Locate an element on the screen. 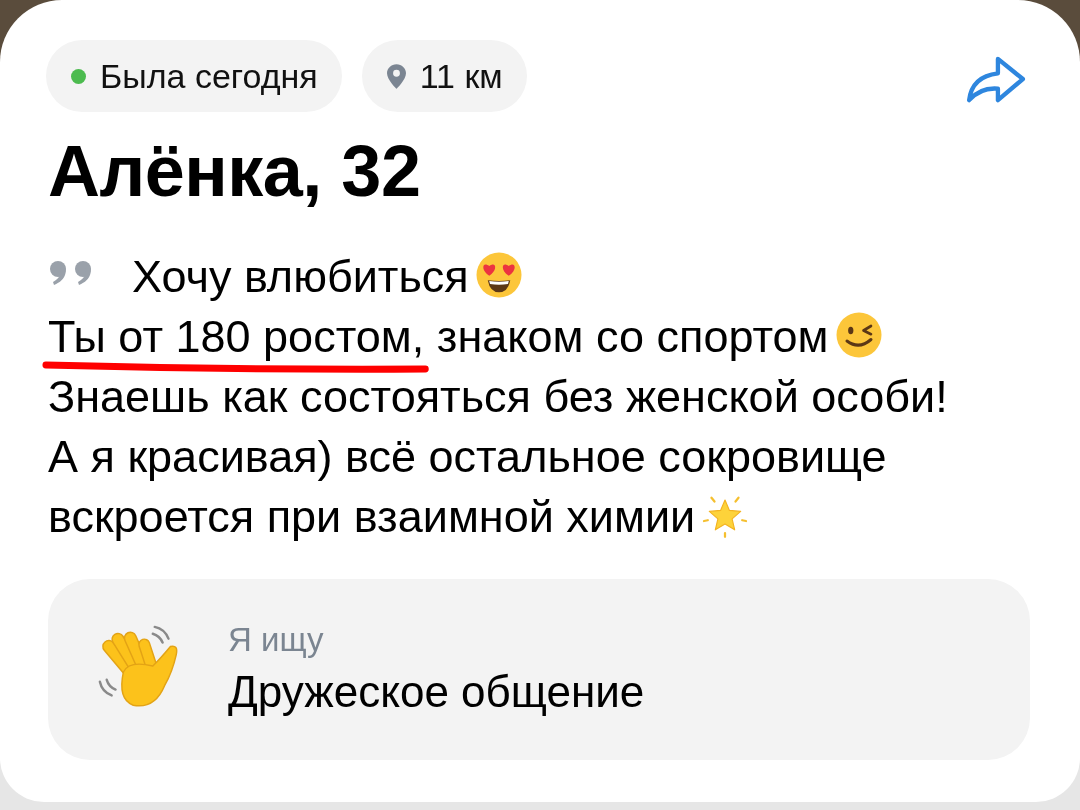  bio-text: знаком со спортом is located at coordinates (632, 337).